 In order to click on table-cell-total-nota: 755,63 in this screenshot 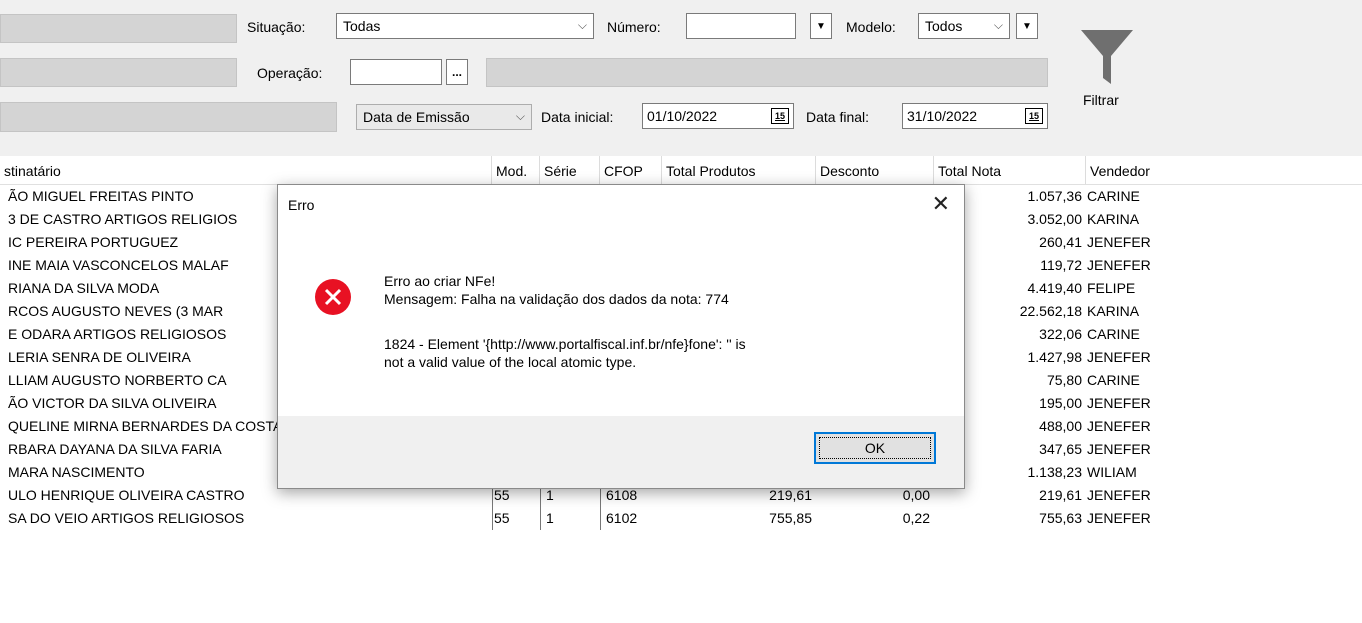, I will do `click(1060, 518)`.